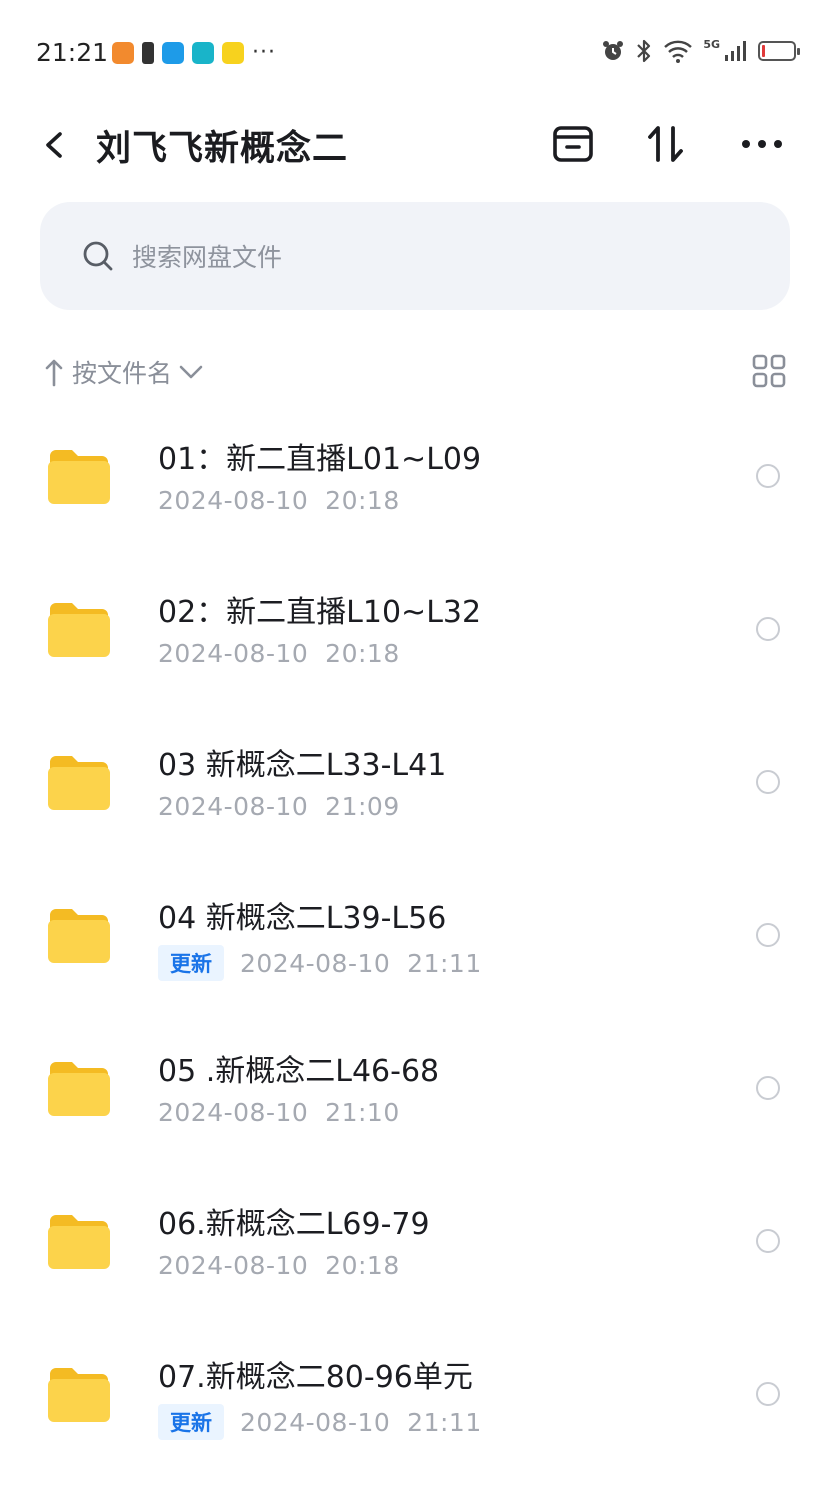 The width and height of the screenshot is (830, 1499). Describe the element at coordinates (573, 144) in the screenshot. I see `archive-icon` at that location.